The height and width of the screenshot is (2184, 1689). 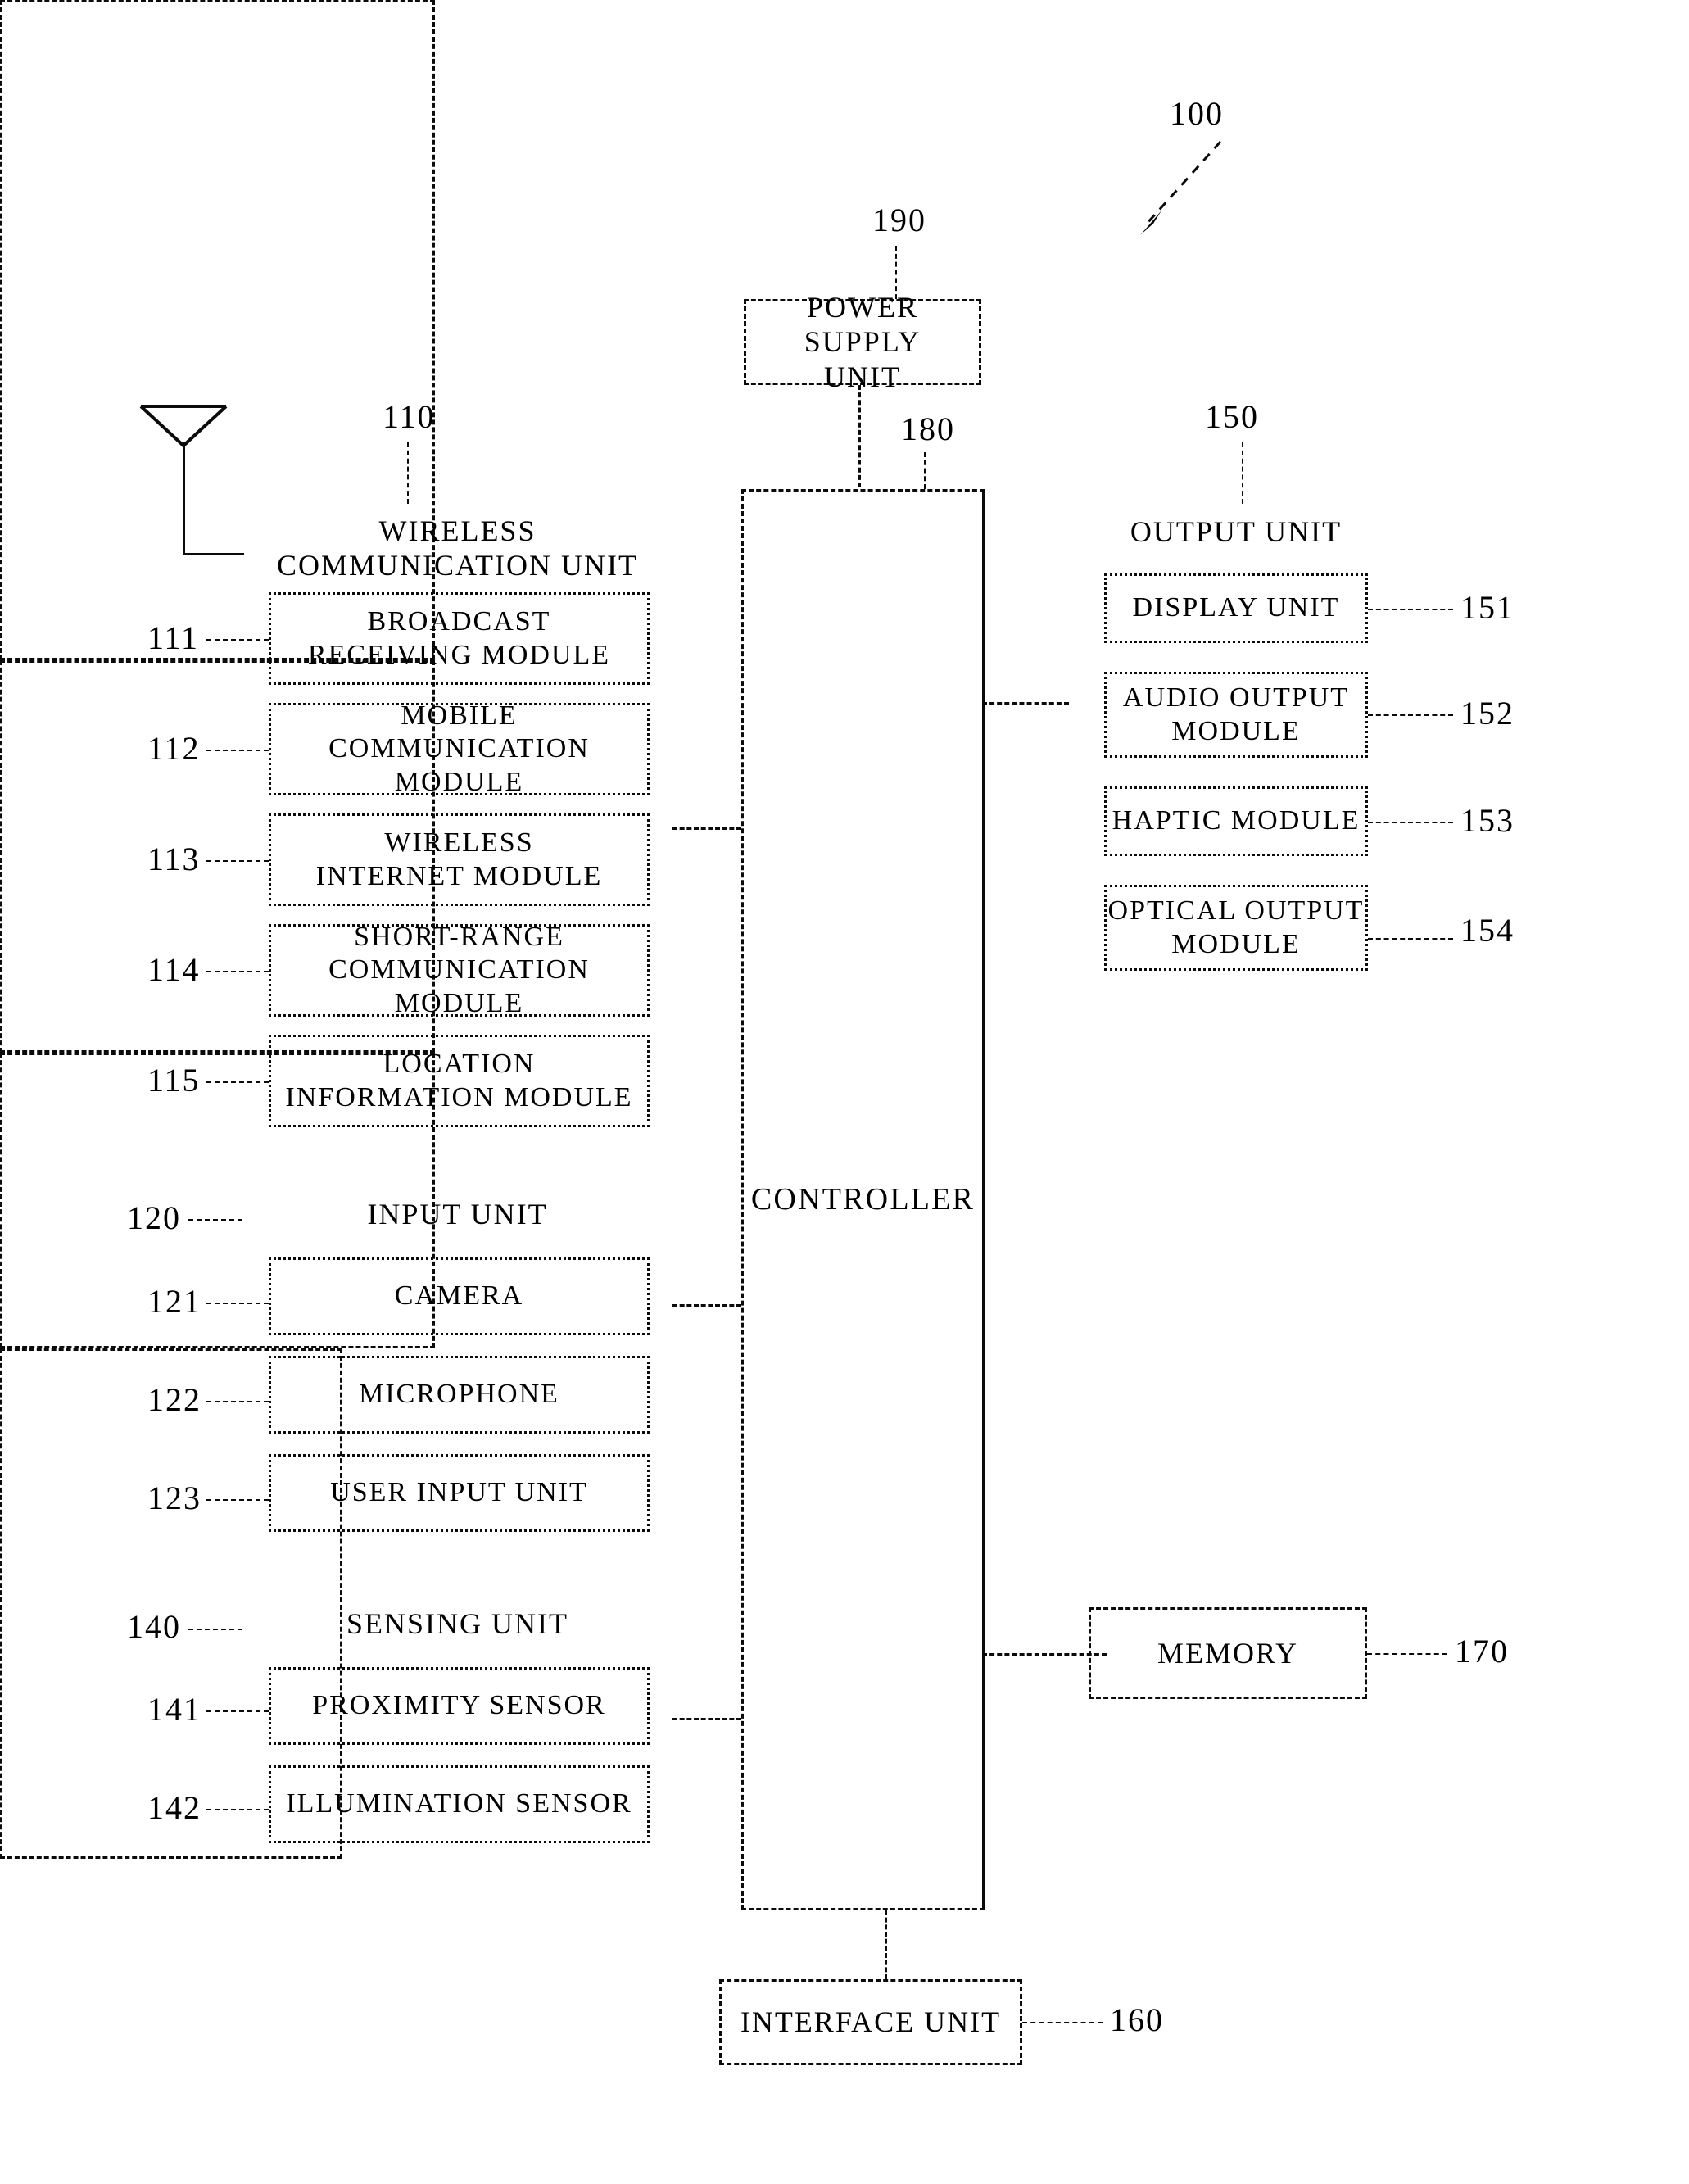 I want to click on ref-110: 110, so click(x=410, y=416).